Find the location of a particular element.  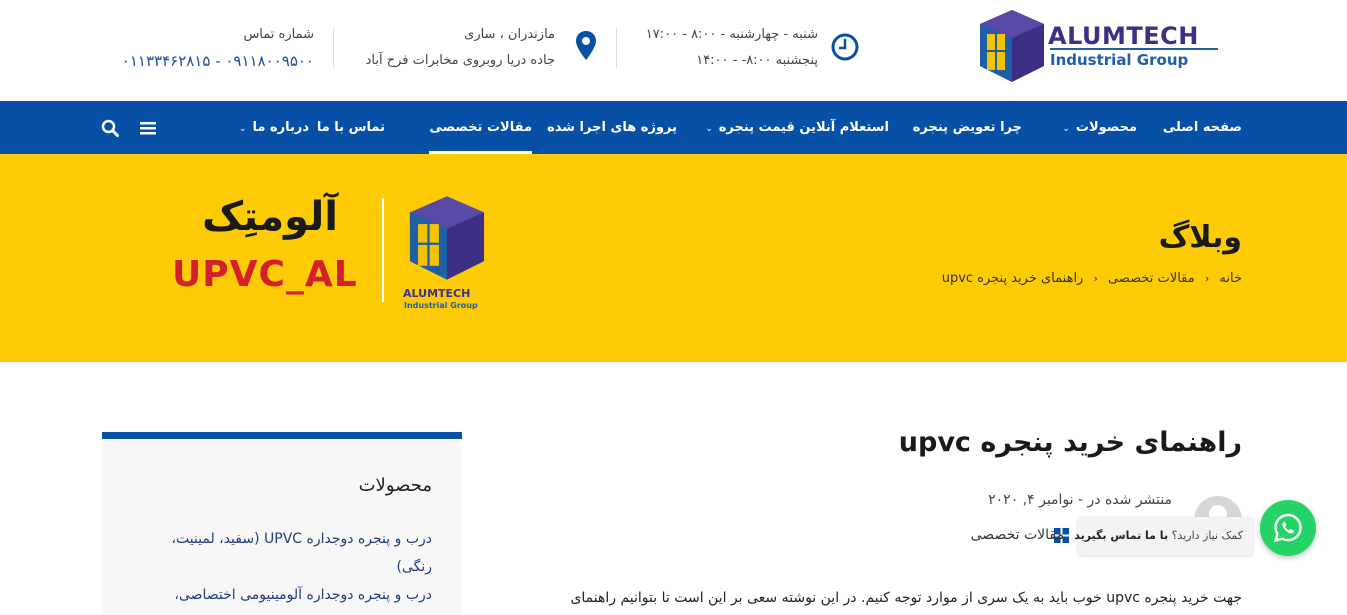

nav-label: مقالات تخصصی is located at coordinates (480, 127).